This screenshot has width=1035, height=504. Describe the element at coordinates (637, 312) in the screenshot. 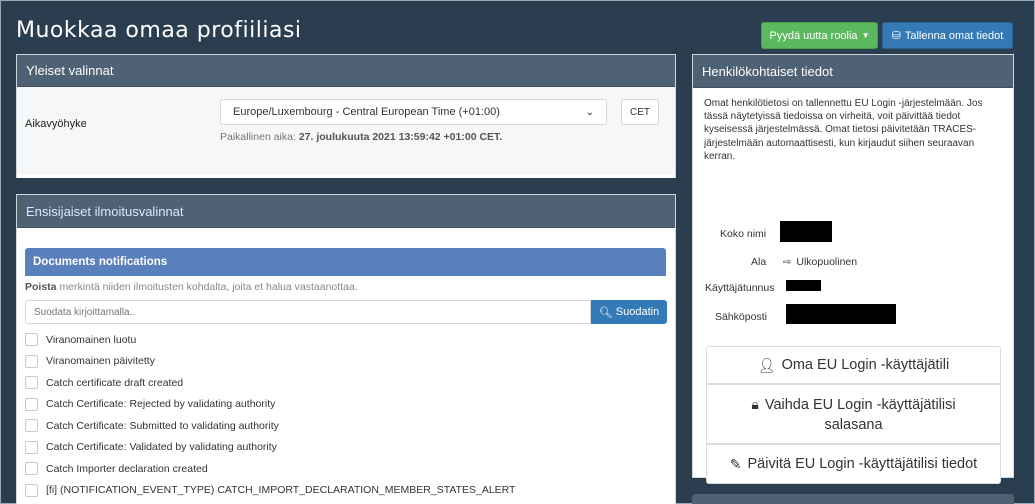

I see `filter-button-label: Suodatin` at that location.